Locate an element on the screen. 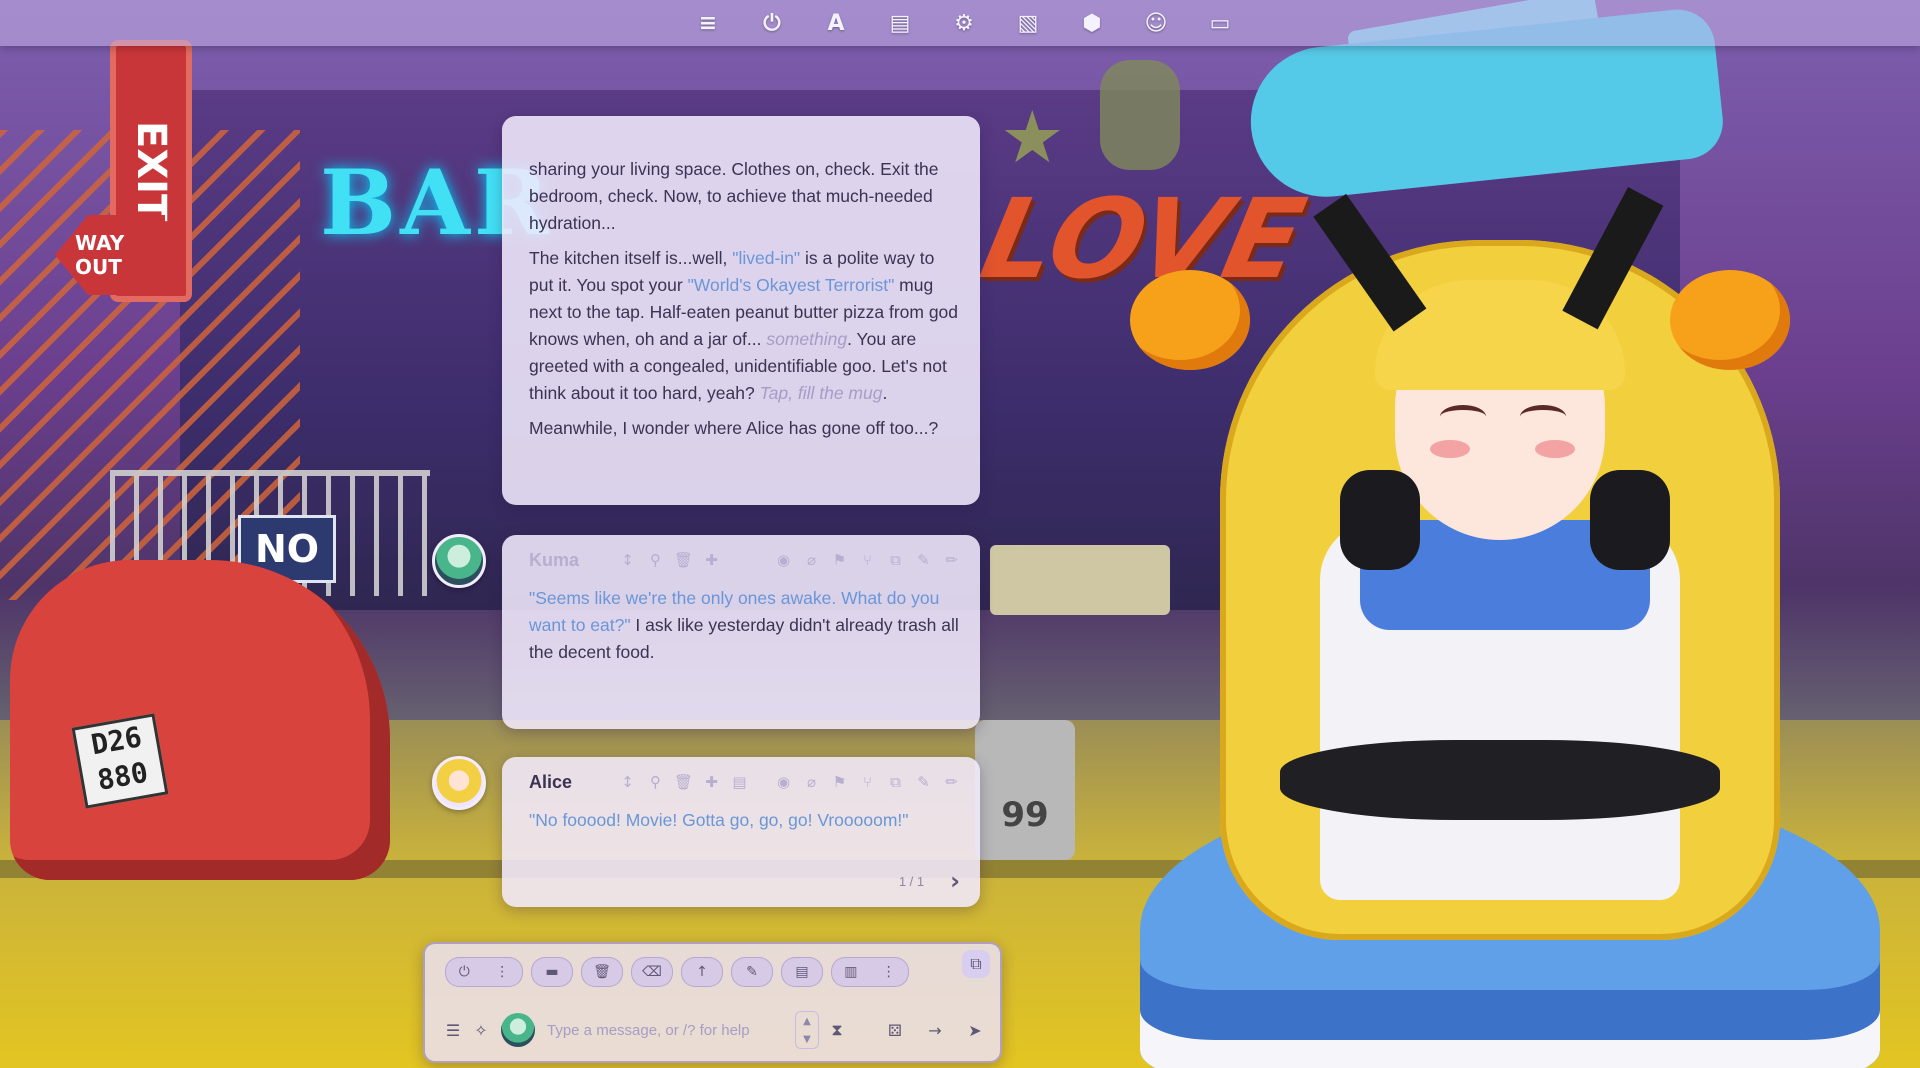  input-row: ☰ ✧ ▲ ▼ ⧗ ⚄ → ➤ is located at coordinates (714, 1030).